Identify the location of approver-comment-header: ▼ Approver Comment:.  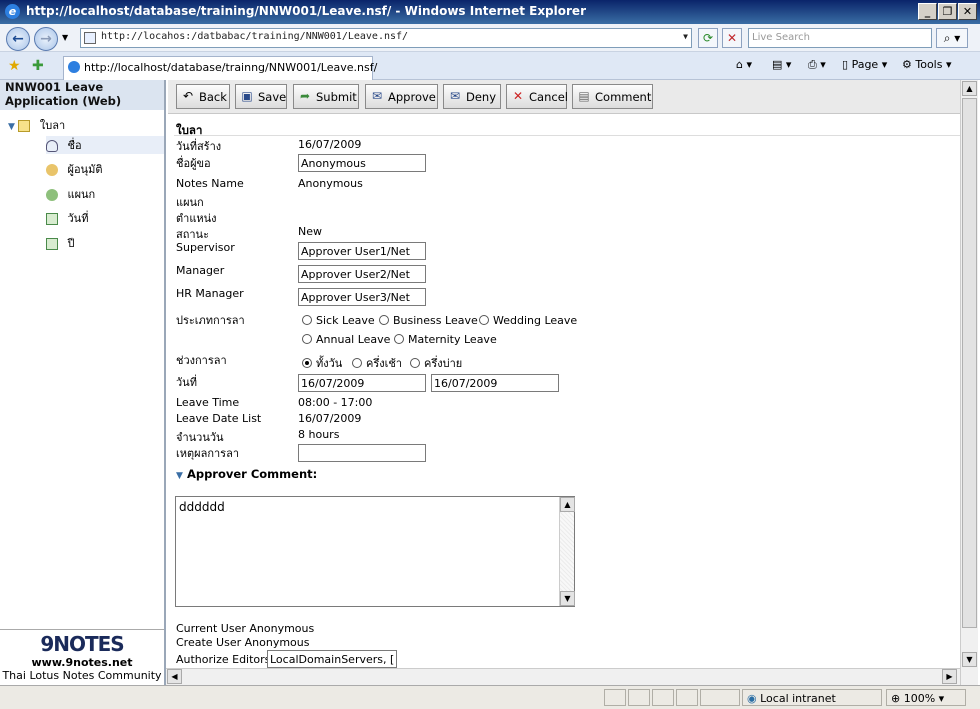
(246, 474).